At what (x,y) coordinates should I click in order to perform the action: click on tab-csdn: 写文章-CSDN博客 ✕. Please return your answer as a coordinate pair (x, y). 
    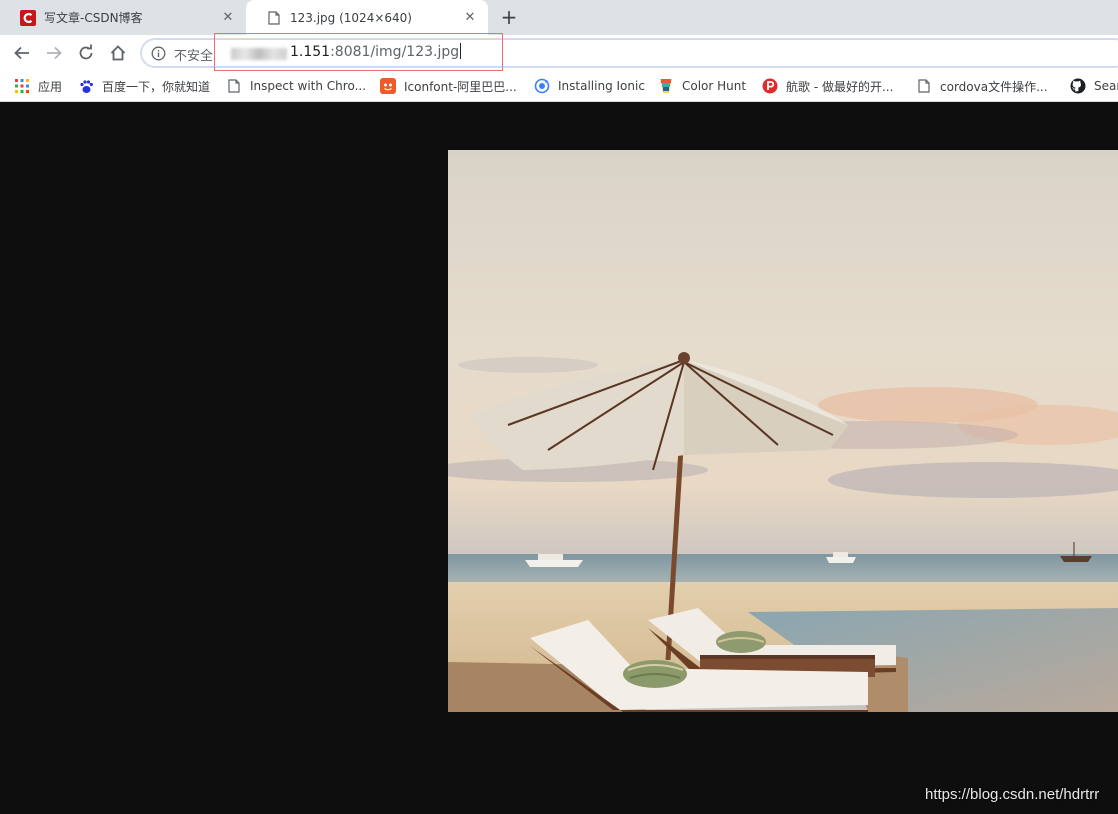
    Looking at the image, I should click on (123, 17).